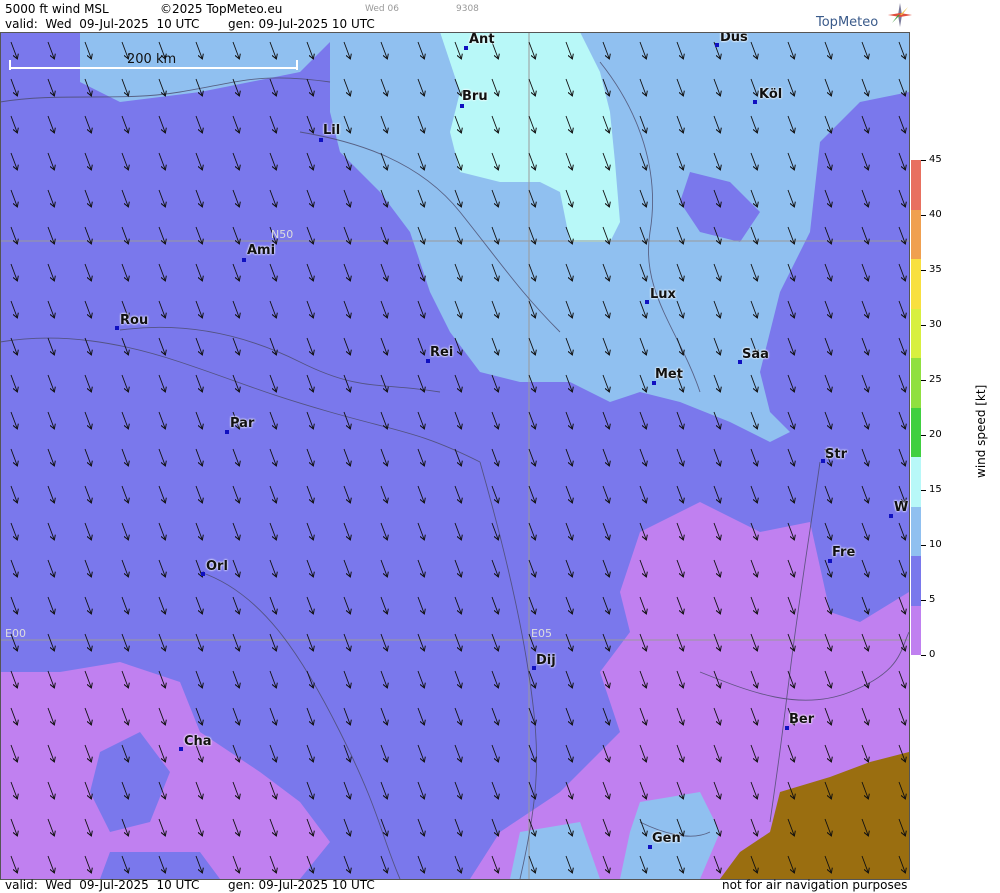  Describe the element at coordinates (734, 38) in the screenshot. I see `city-label-dusseldorf: Düs` at that location.